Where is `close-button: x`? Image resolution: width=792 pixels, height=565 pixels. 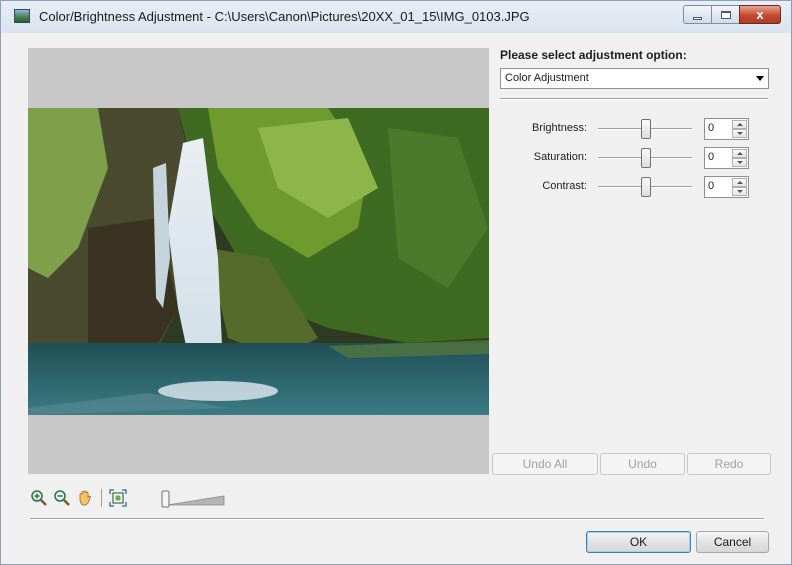 close-button: x is located at coordinates (760, 14).